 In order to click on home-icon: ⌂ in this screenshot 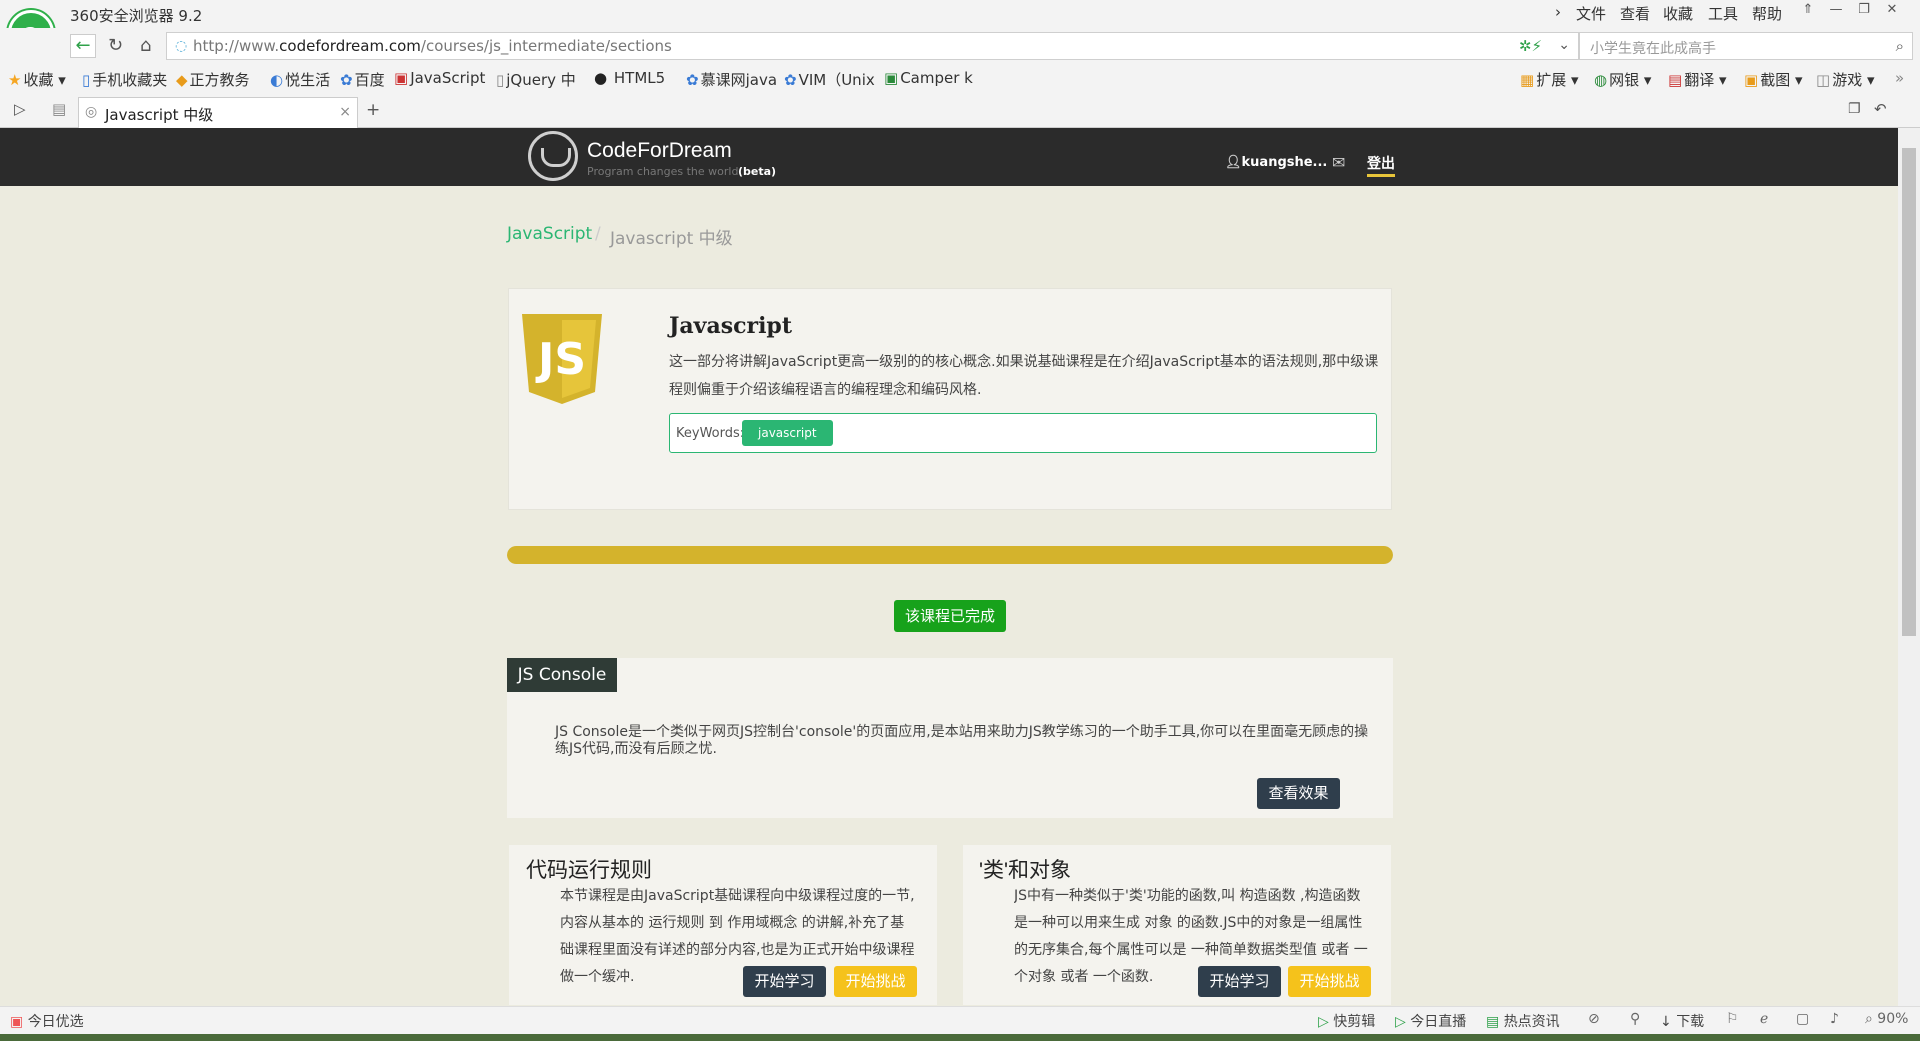, I will do `click(145, 45)`.